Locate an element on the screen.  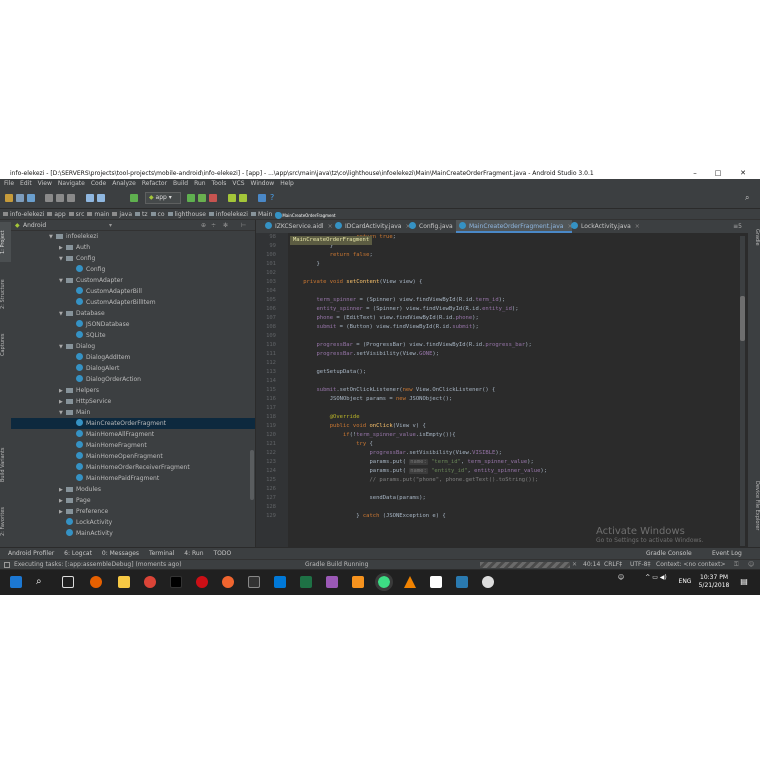
maximize-button: □ is located at coordinates (718, 173).